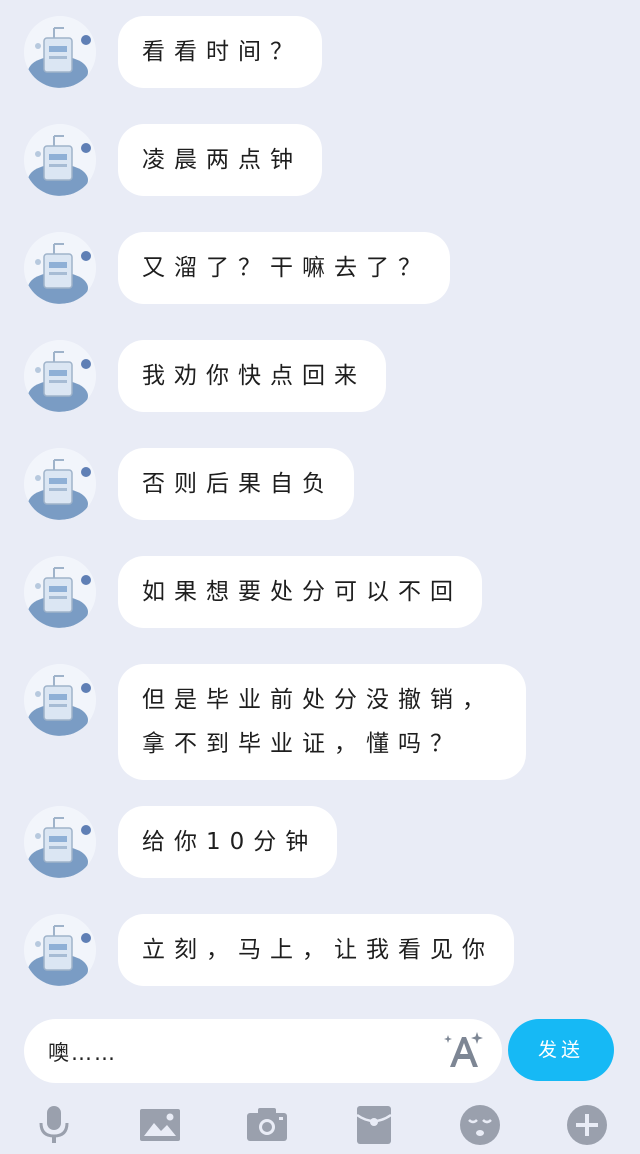 This screenshot has width=640, height=1154. Describe the element at coordinates (587, 1125) in the screenshot. I see `plus-icon` at that location.